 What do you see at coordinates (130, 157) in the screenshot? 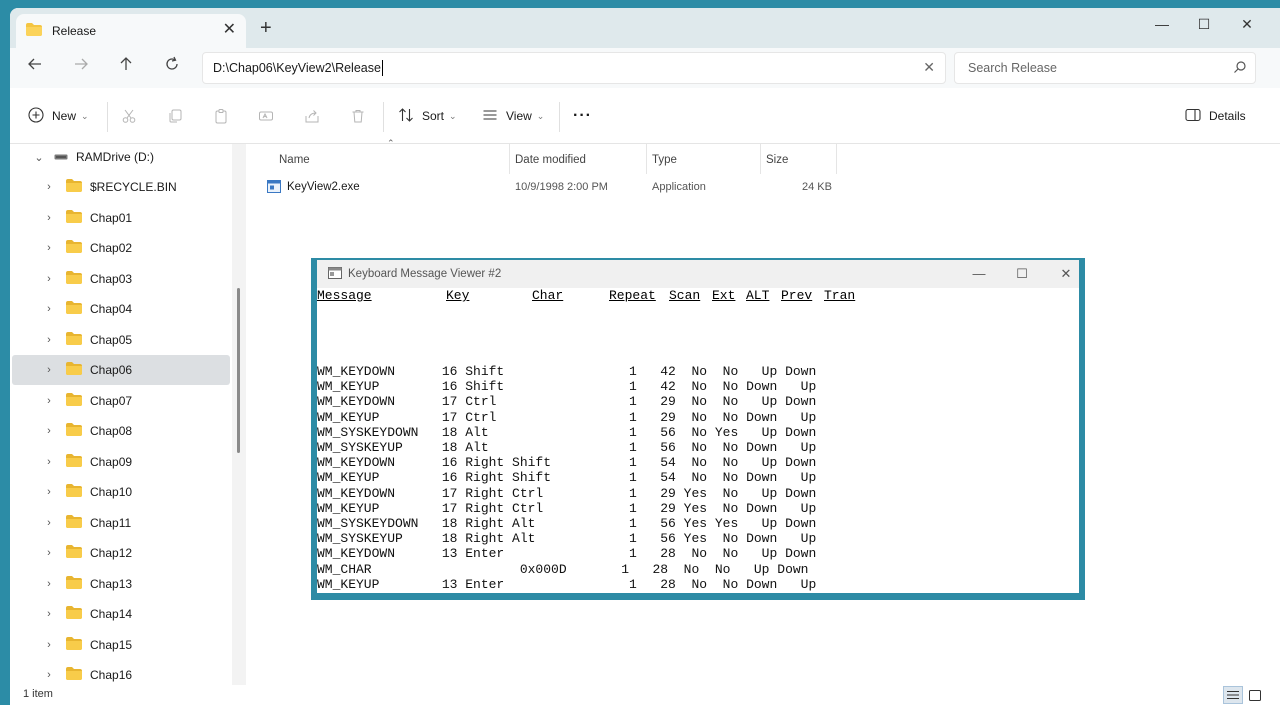
I see `tree-item-ramdrive: ⌄ RAMDrive (D:)` at bounding box center [130, 157].